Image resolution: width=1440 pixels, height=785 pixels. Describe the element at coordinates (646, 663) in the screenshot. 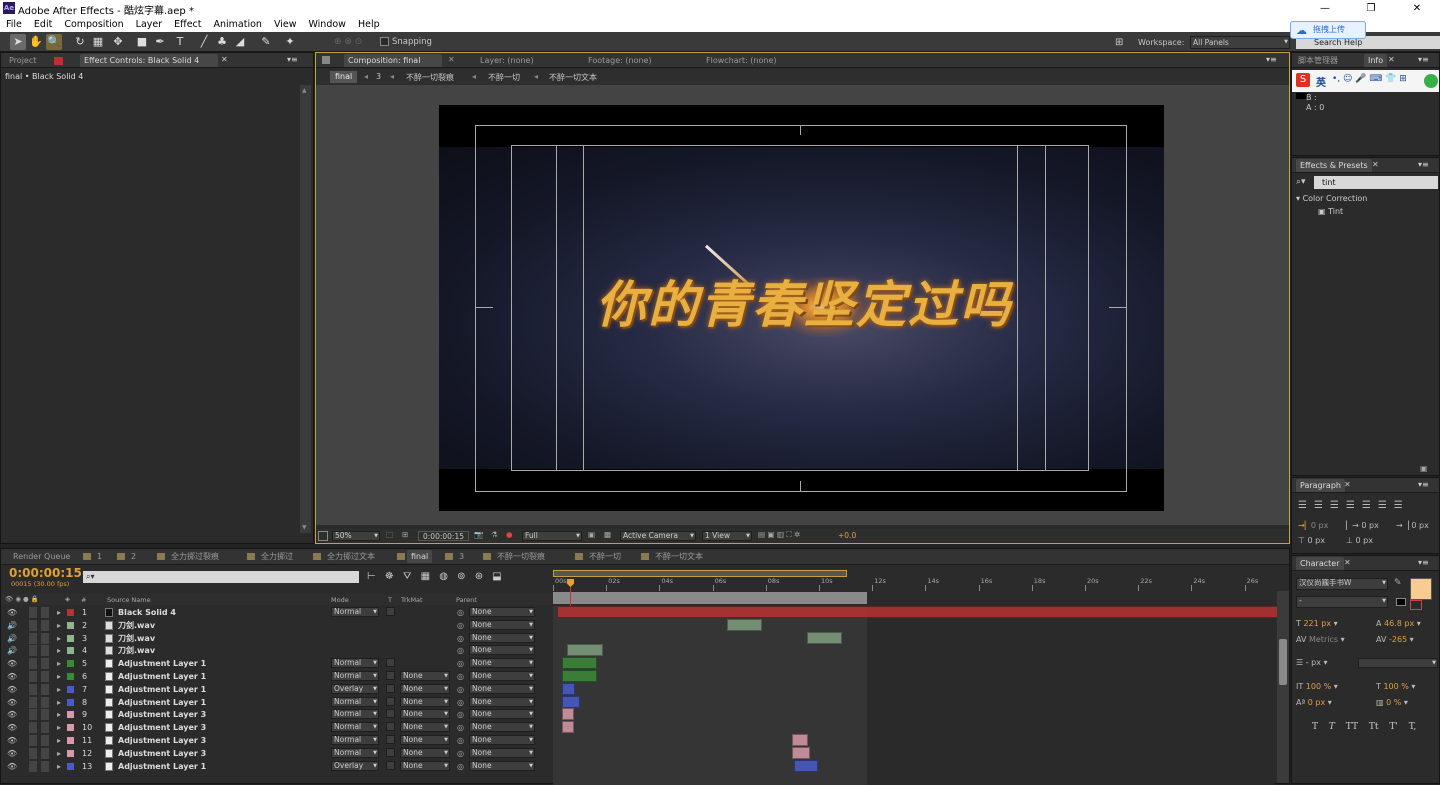

I see `layer-row: 👁 ▸ 5 Adjustment Layer 1 Normal ◎ None` at that location.